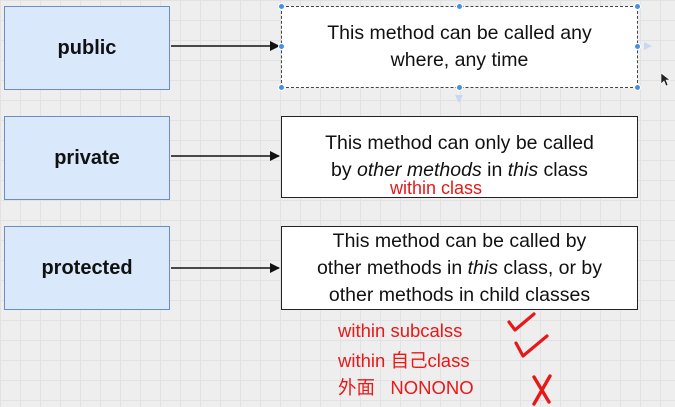 Image resolution: width=675 pixels, height=407 pixels. Describe the element at coordinates (521, 322) in the screenshot. I see `check-mark-icon` at that location.